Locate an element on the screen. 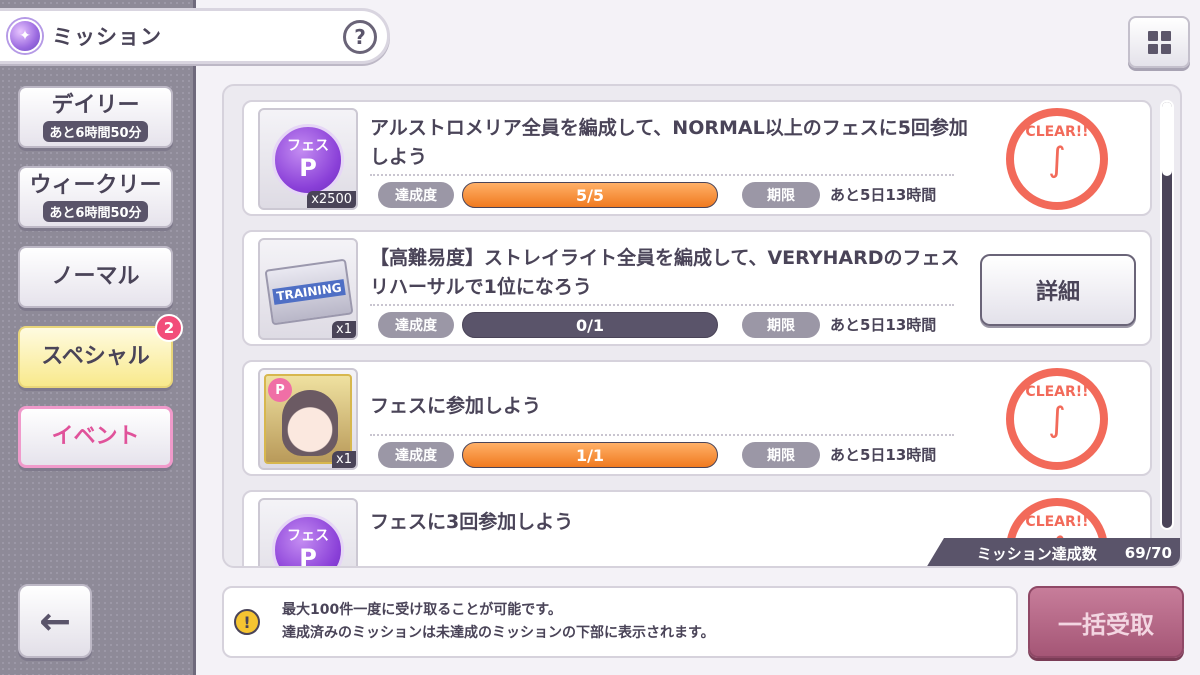 The image size is (1200, 675). progress-bar: 1/1 is located at coordinates (590, 455).